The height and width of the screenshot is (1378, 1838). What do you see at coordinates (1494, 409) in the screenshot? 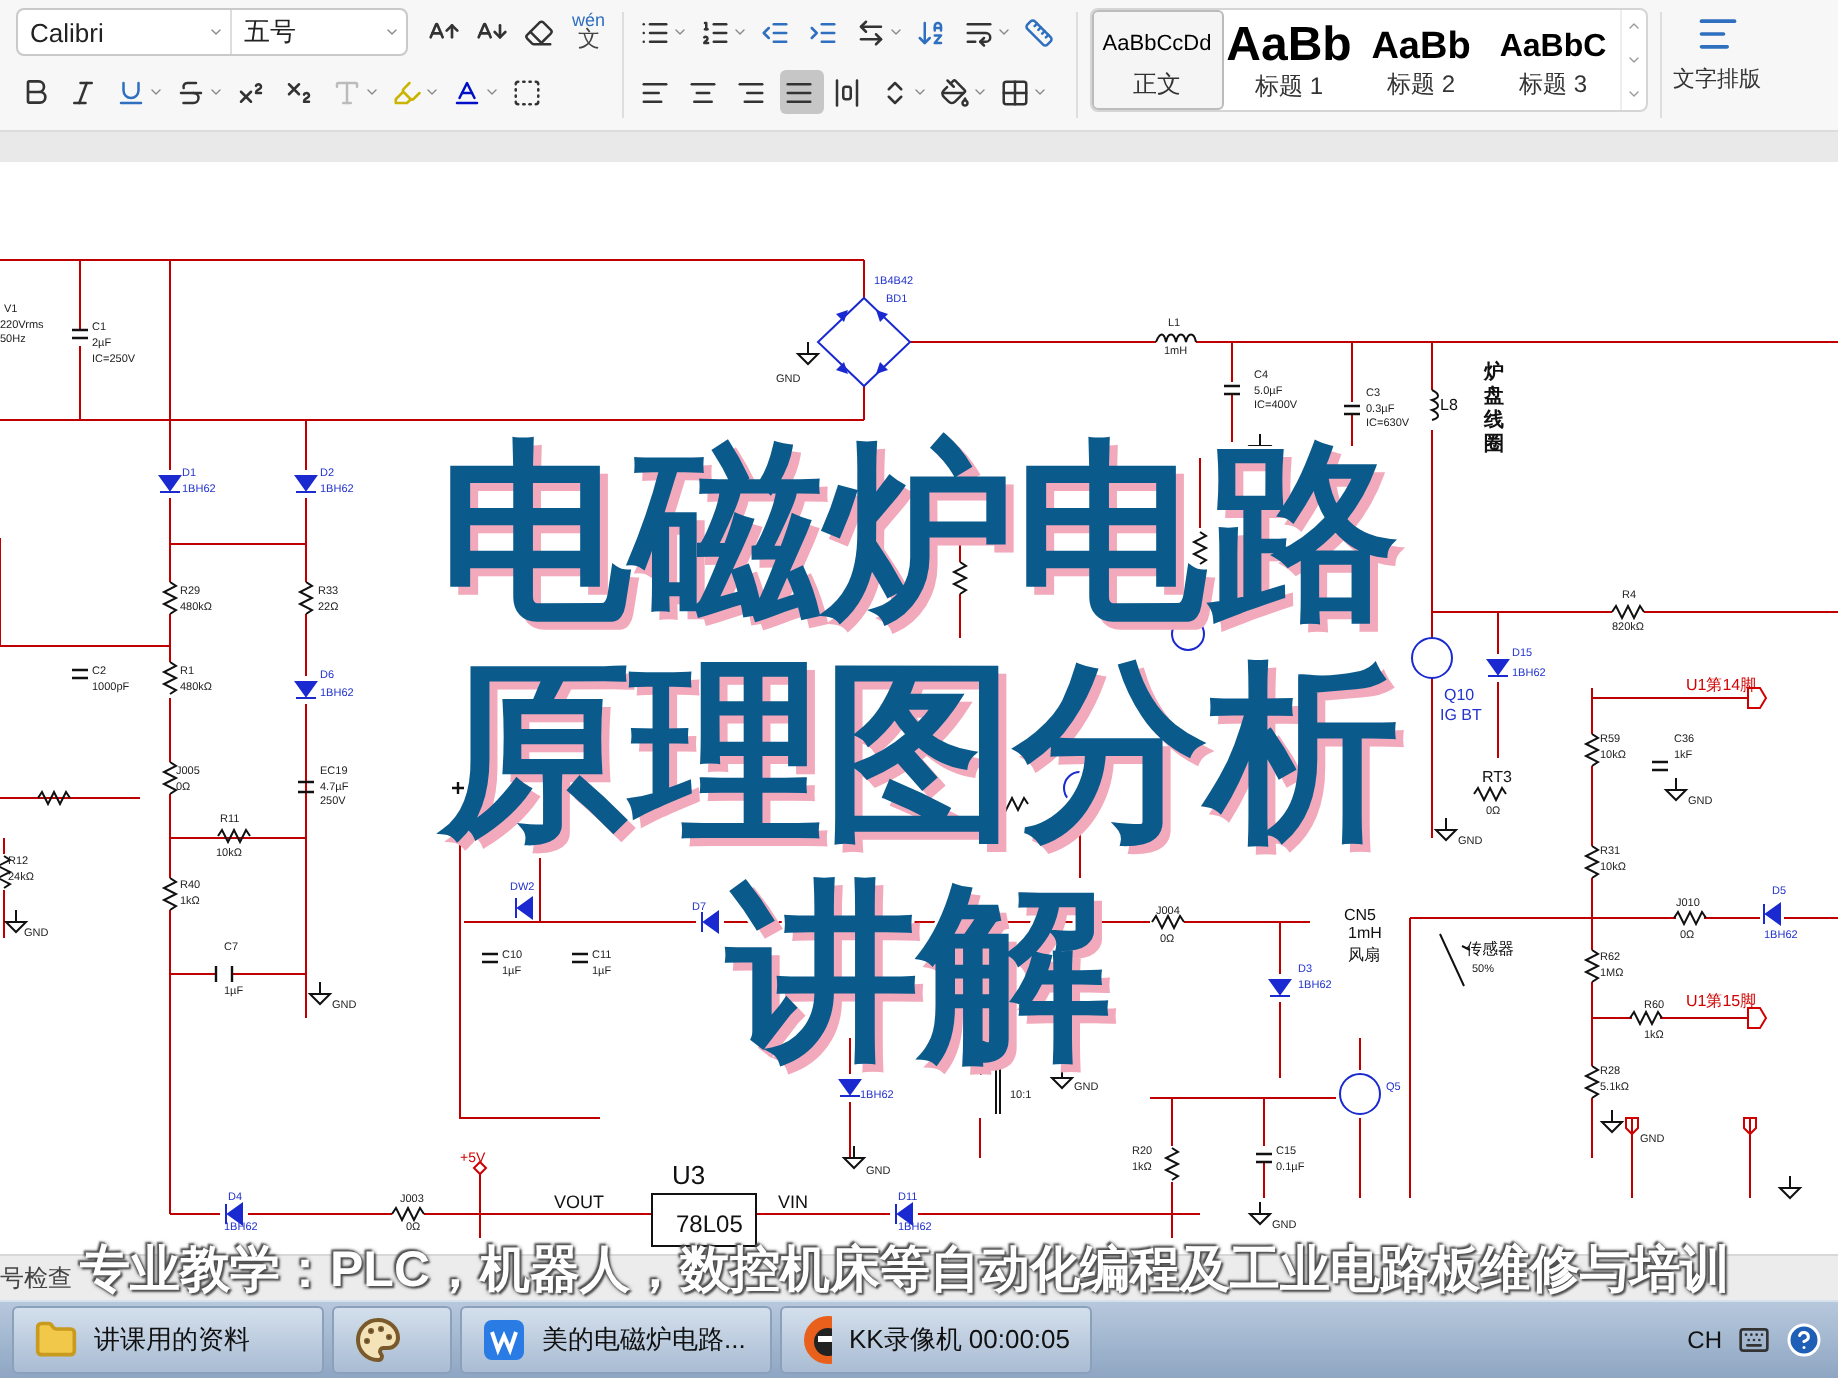
I see `coil-label: 炉盘线圈` at bounding box center [1494, 409].